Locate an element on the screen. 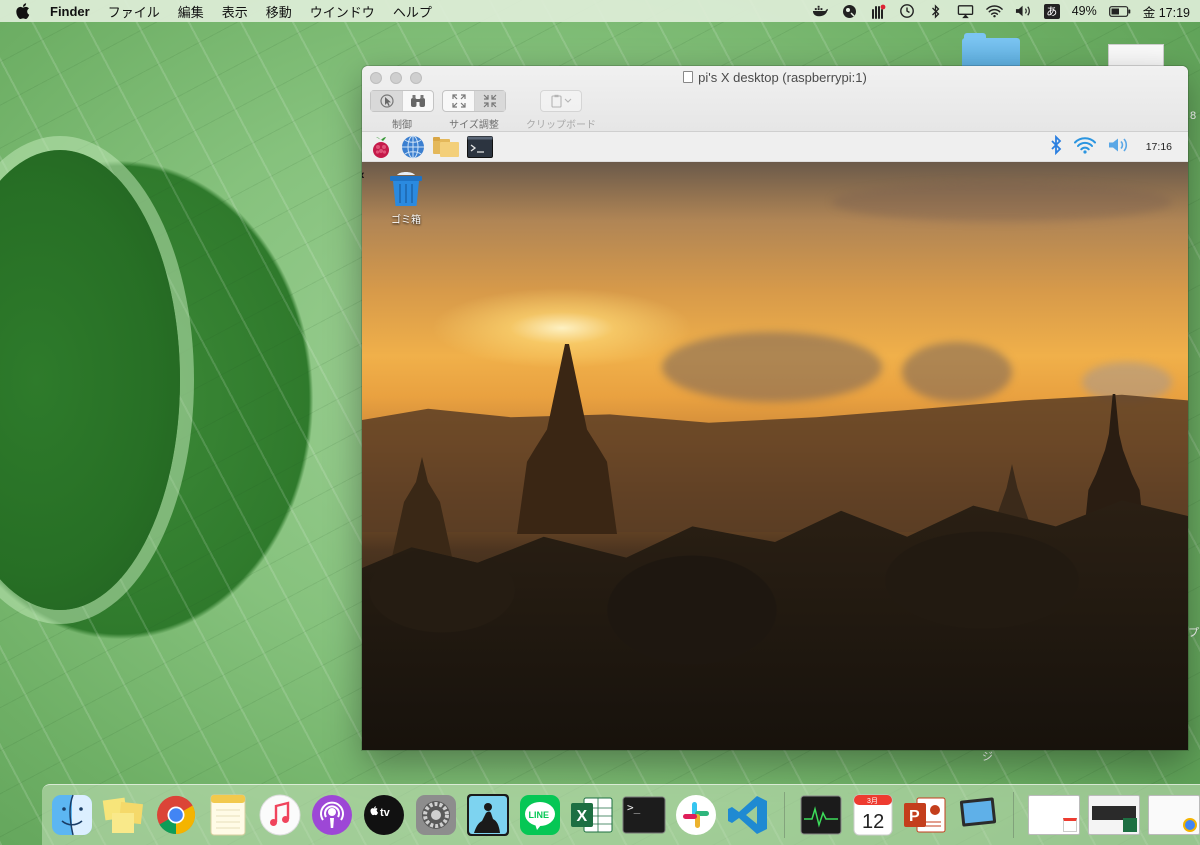 The height and width of the screenshot is (845, 1200). hand-stop-icon is located at coordinates (878, 11).